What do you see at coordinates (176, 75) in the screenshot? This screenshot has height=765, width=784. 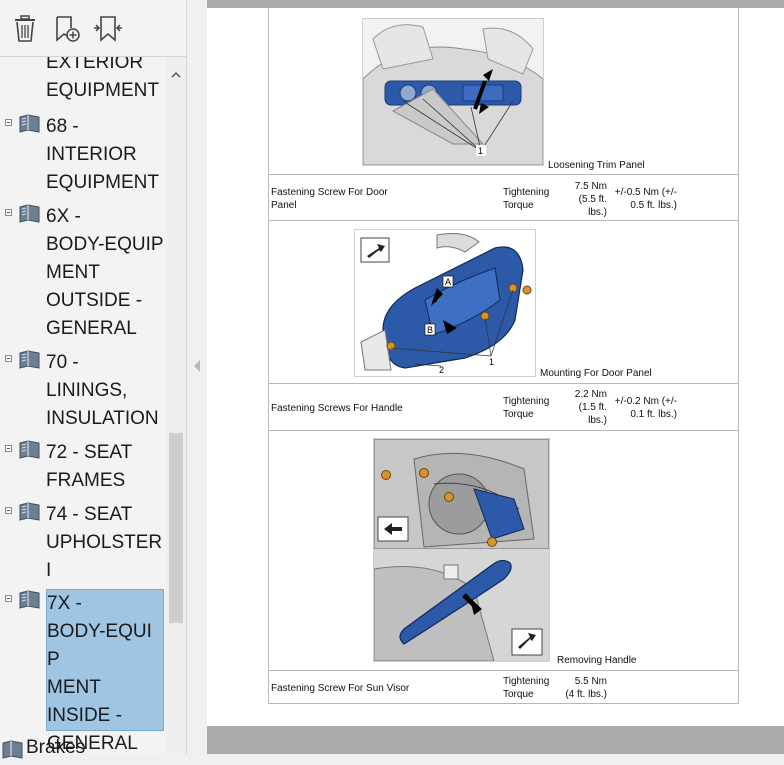 I see `chevron-up-icon` at bounding box center [176, 75].